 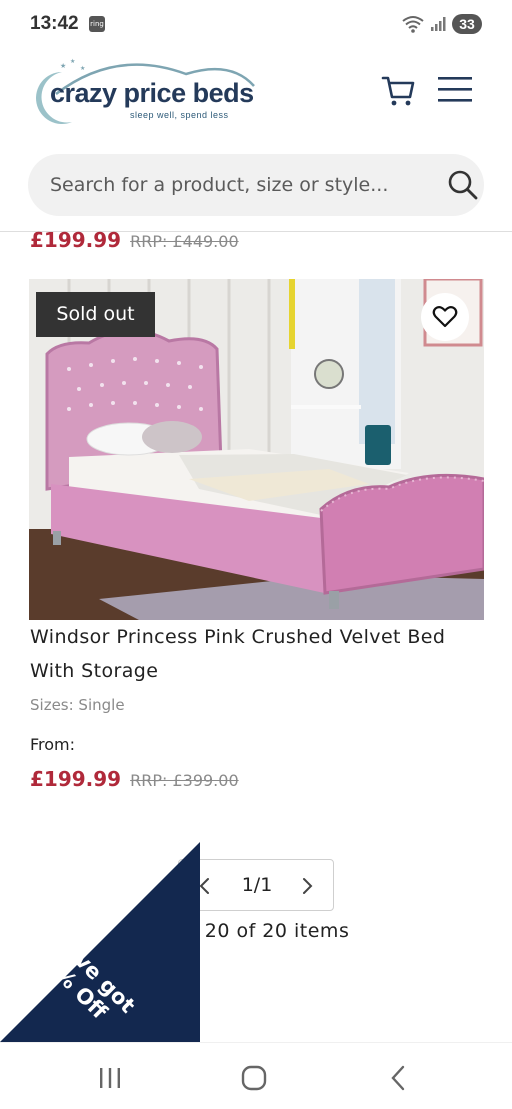 I want to click on product-sizes: Sizes: Single, so click(x=77, y=705).